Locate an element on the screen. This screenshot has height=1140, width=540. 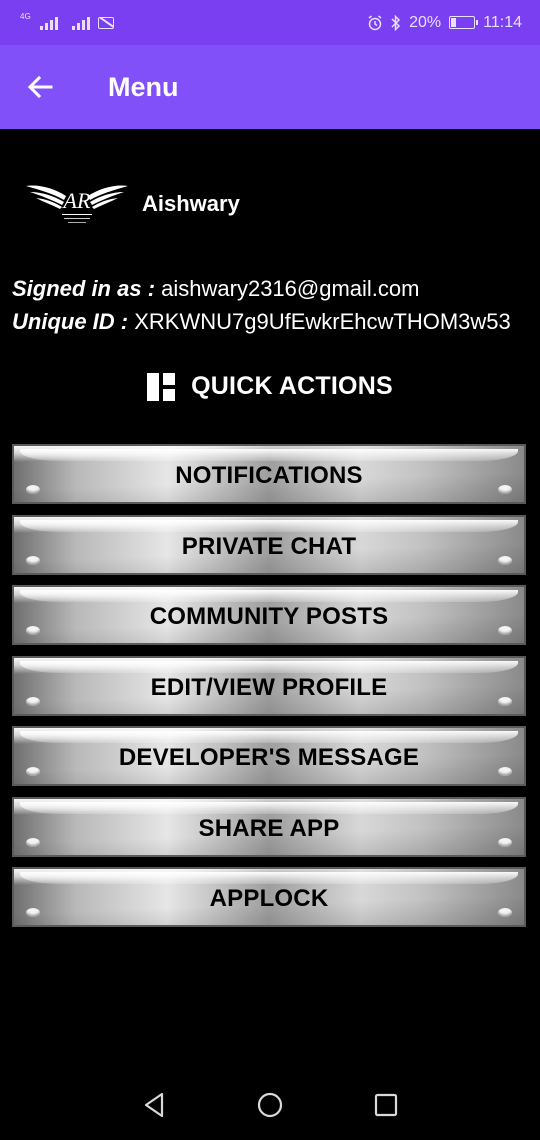
page-title: Menu is located at coordinates (143, 86).